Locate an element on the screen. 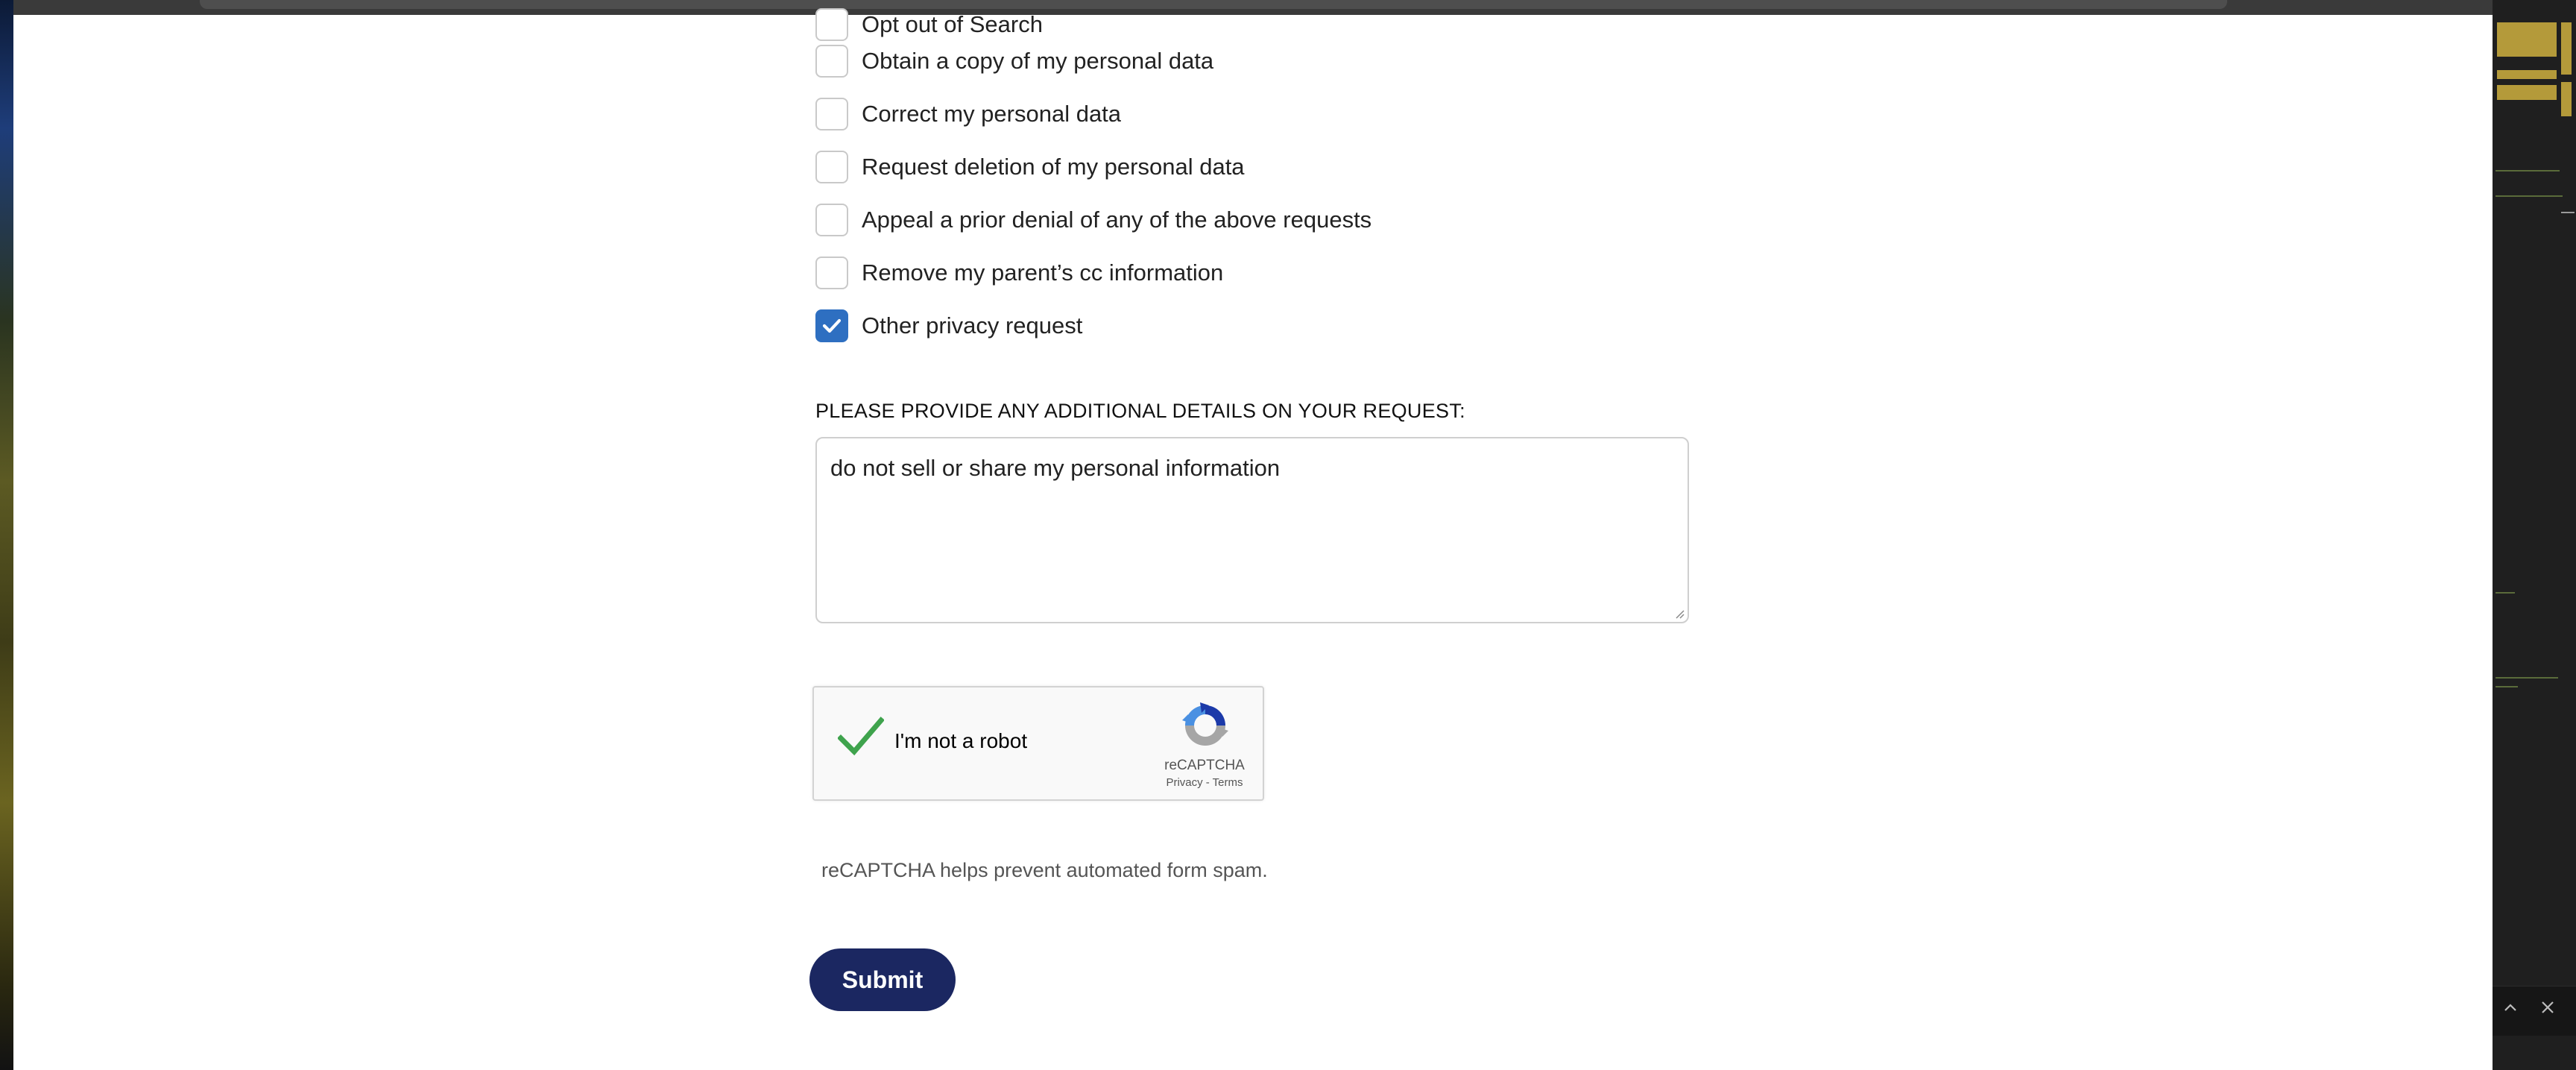 The width and height of the screenshot is (2576, 1070). browser-top-bar is located at coordinates (1253, 8).